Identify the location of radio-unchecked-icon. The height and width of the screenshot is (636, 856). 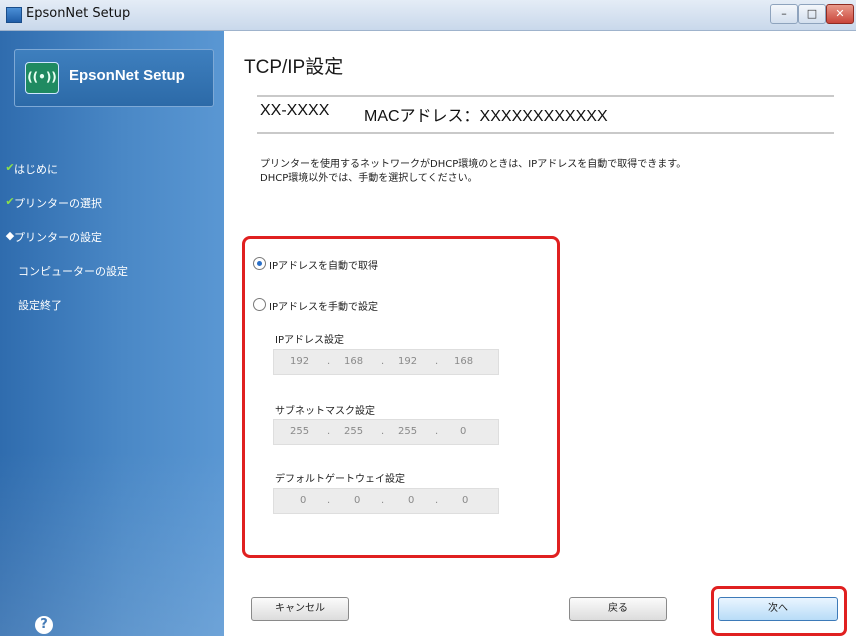
(259, 304).